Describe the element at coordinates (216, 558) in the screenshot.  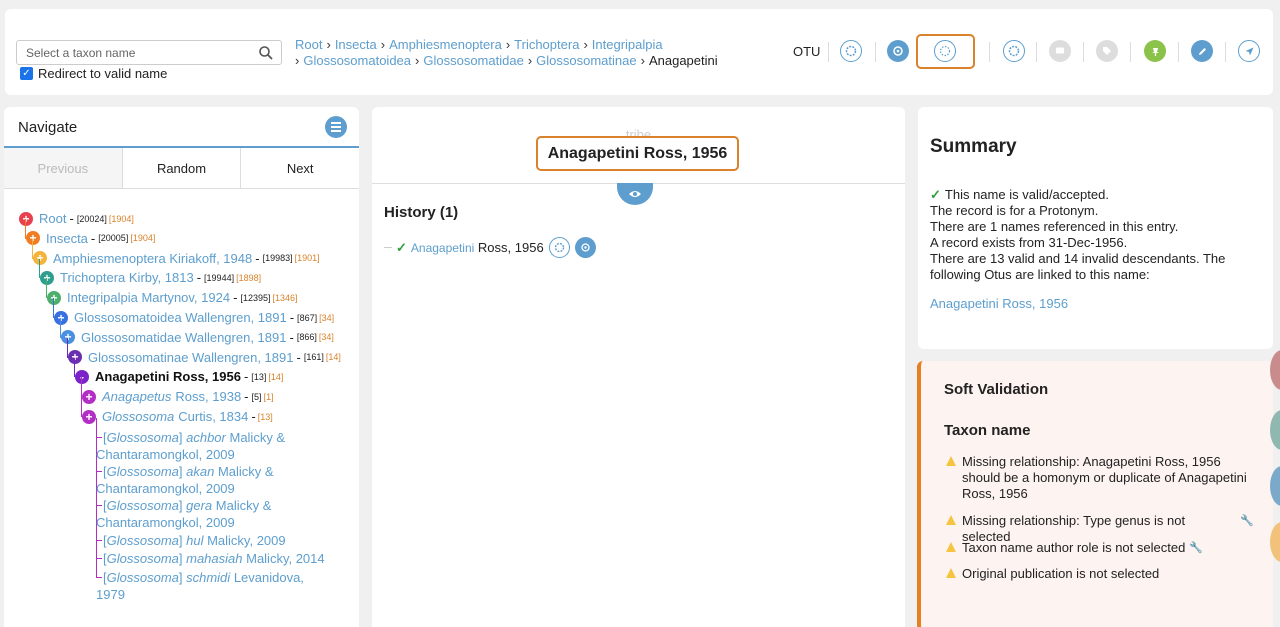
I see `tree-leaf: [Glossosoma] mahasiah Malicky, 2014` at that location.